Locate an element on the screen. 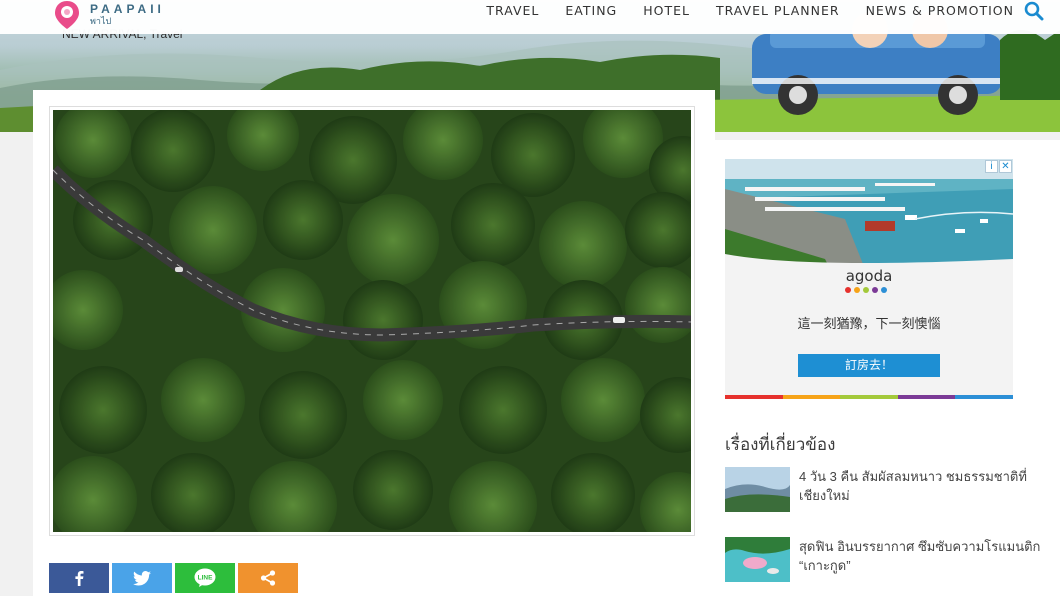 This screenshot has height=596, width=1060. twitter-share-button is located at coordinates (142, 578).